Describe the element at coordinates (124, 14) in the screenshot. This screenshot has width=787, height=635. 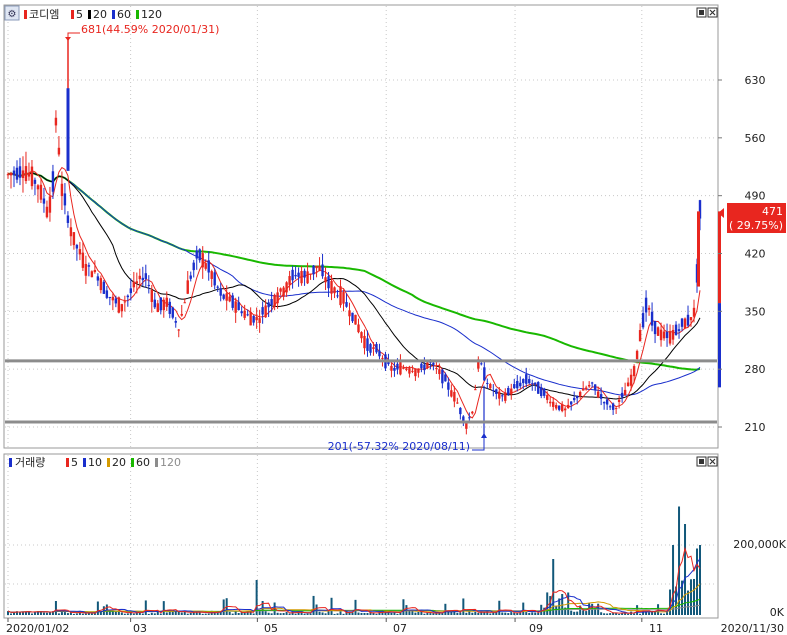
I see `legend-ma60: 60` at that location.